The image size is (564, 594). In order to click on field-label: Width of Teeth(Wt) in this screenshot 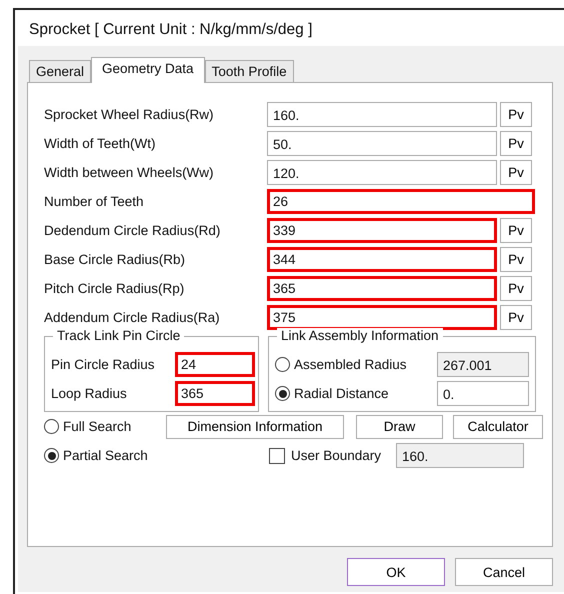, I will do `click(100, 143)`.